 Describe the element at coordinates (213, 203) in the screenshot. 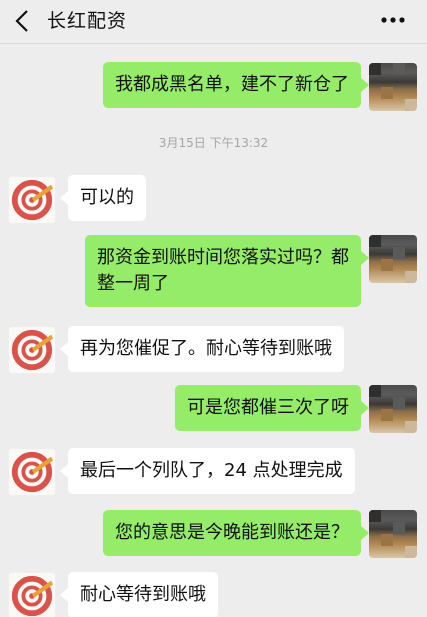

I see `message-row: 可以的` at that location.